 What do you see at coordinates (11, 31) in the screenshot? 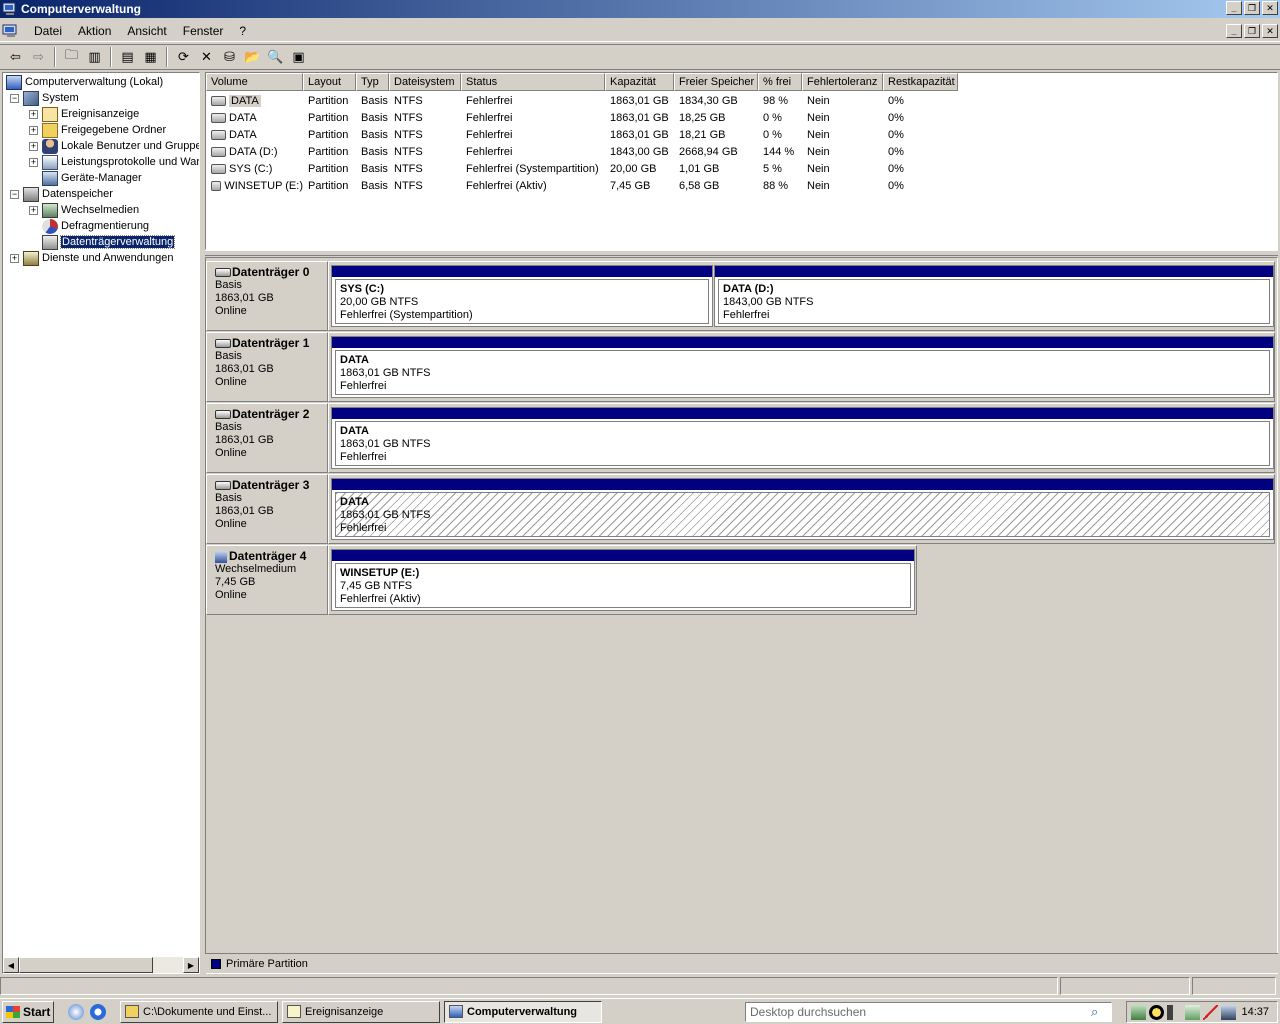
I see `mmc-document-icon` at bounding box center [11, 31].